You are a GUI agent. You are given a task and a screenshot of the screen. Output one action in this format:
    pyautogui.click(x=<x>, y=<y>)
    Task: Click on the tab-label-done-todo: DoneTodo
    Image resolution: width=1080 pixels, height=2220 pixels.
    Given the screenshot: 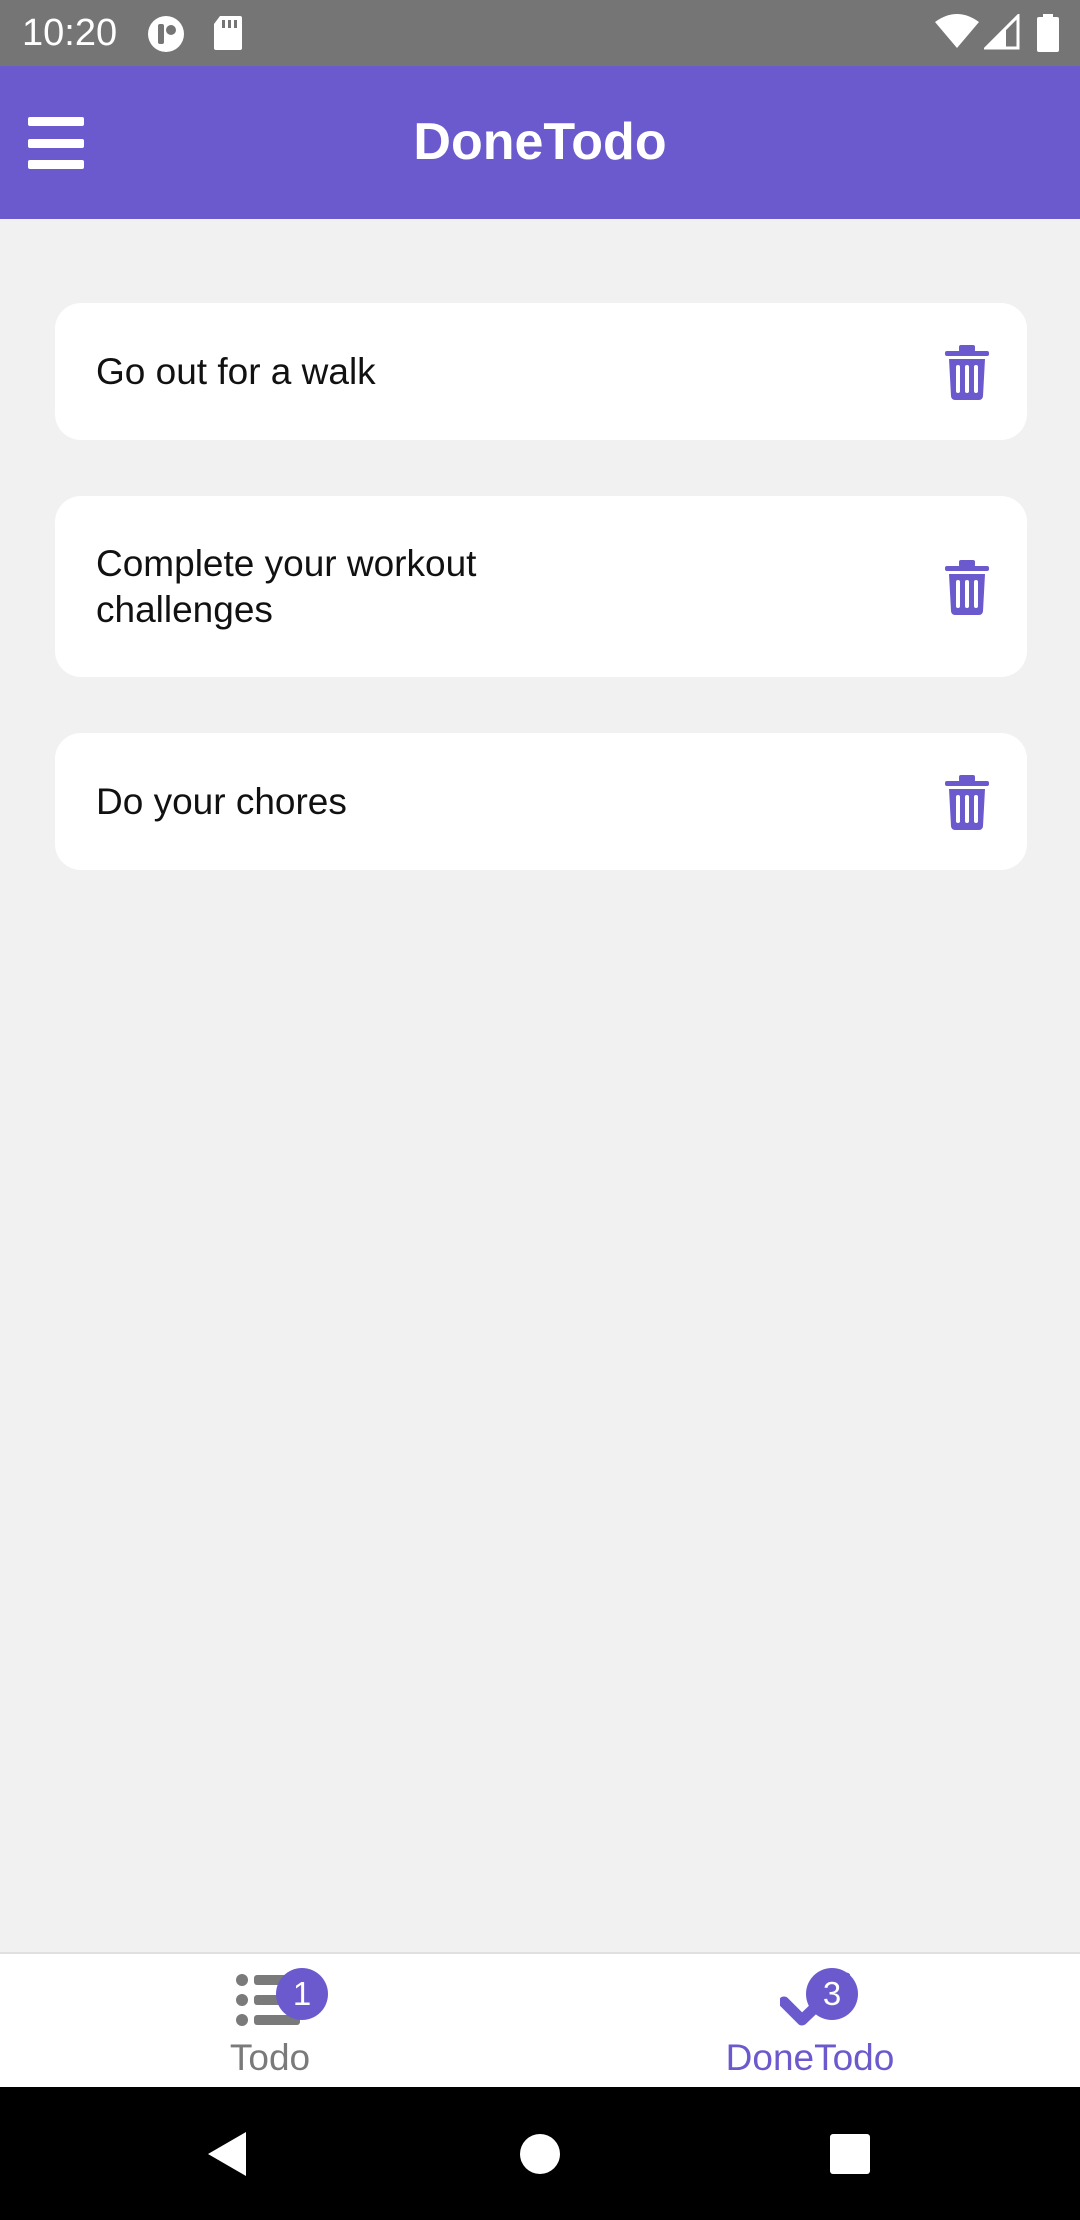 What is the action you would take?
    pyautogui.click(x=810, y=2057)
    